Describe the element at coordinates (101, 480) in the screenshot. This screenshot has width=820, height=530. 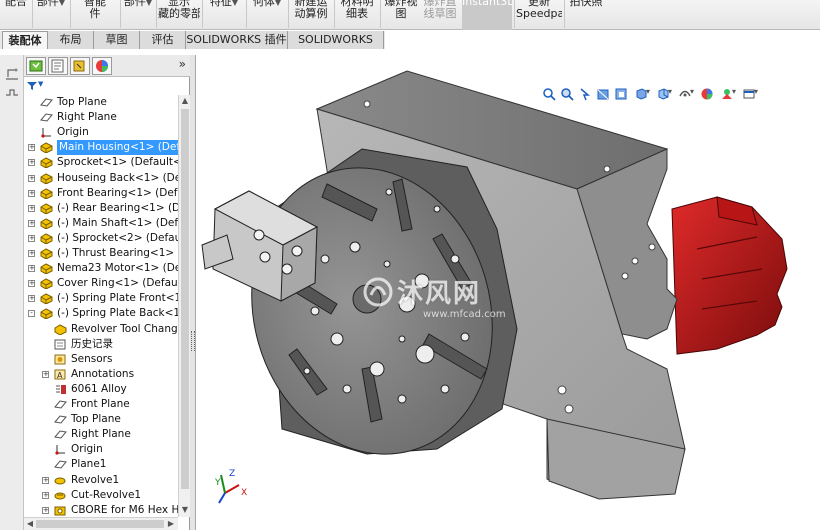
I see `tree-item: + Revolve1` at that location.